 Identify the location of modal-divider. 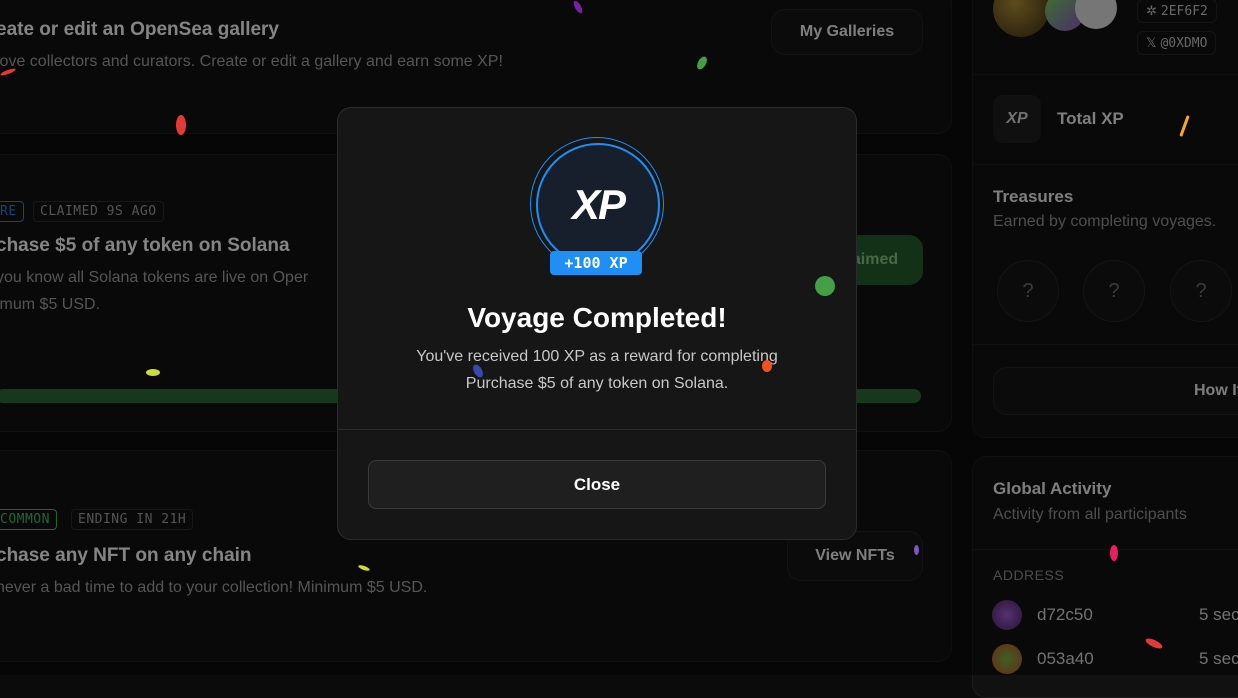
(597, 429).